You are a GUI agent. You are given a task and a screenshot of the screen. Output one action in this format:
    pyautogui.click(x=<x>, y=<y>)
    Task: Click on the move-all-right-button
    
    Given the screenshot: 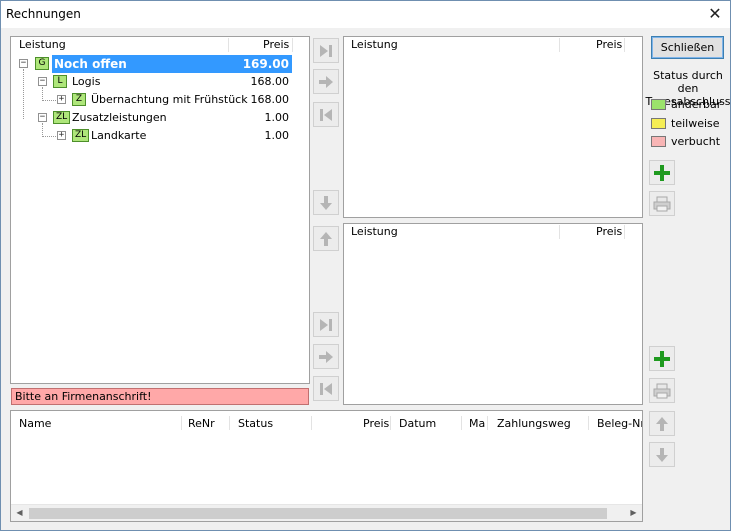 What is the action you would take?
    pyautogui.click(x=326, y=50)
    